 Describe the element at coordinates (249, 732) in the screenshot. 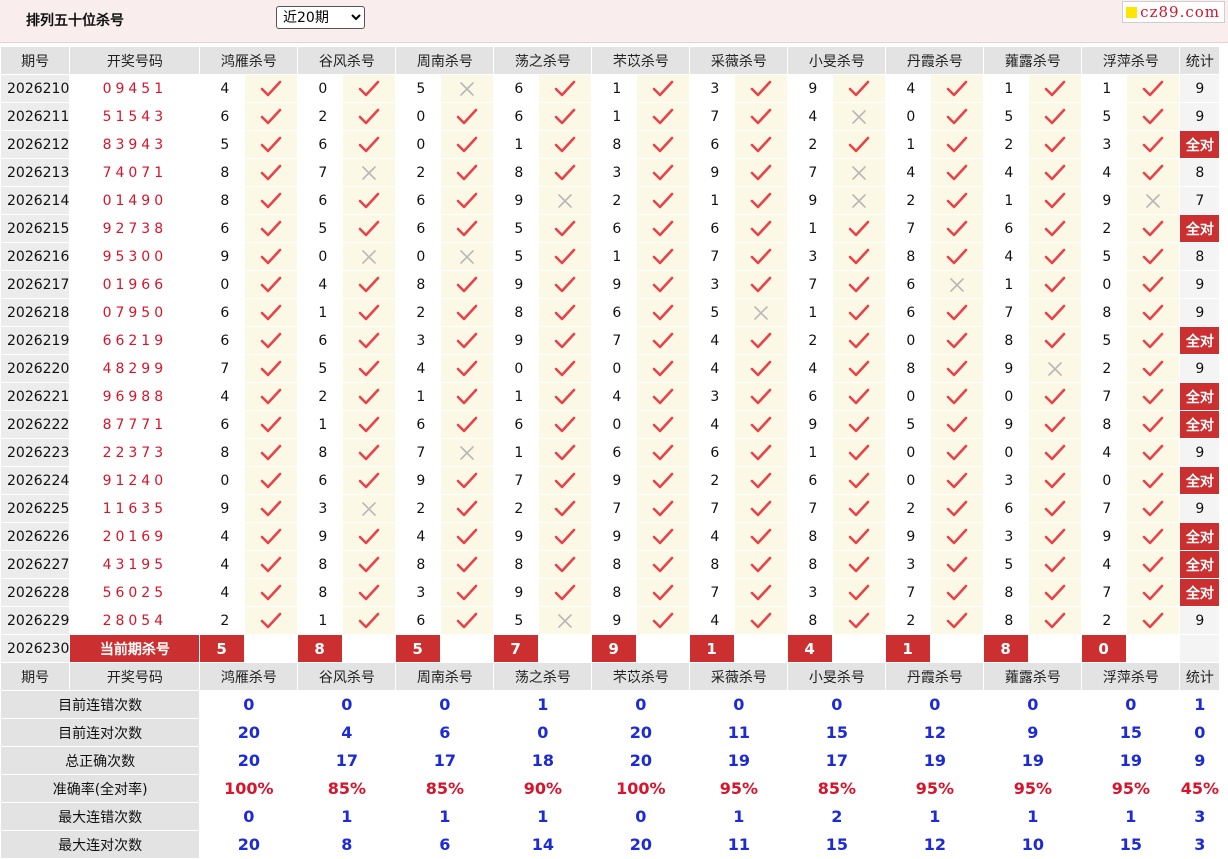

I see `stat-value: 20` at that location.